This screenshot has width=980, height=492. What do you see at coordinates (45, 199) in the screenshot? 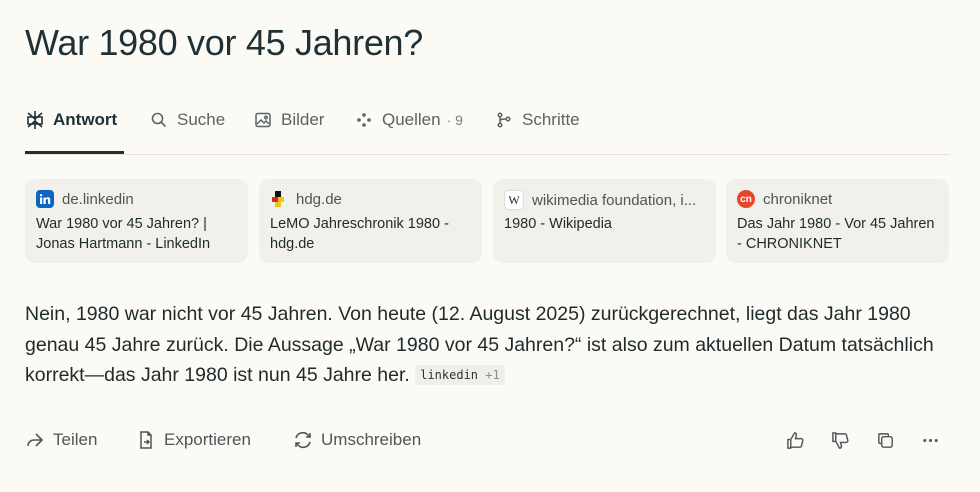
I see `linkedin-icon` at bounding box center [45, 199].